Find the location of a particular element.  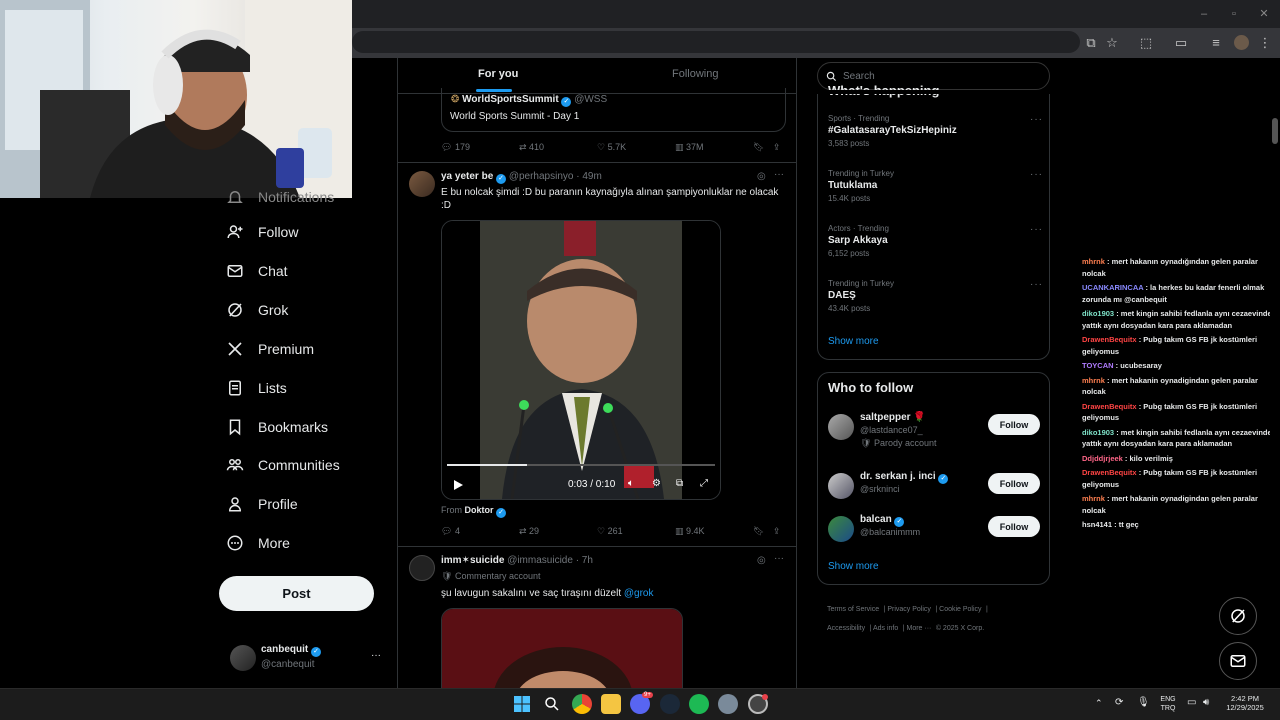

language-indicator: ENG TRQ is located at coordinates (1168, 704).